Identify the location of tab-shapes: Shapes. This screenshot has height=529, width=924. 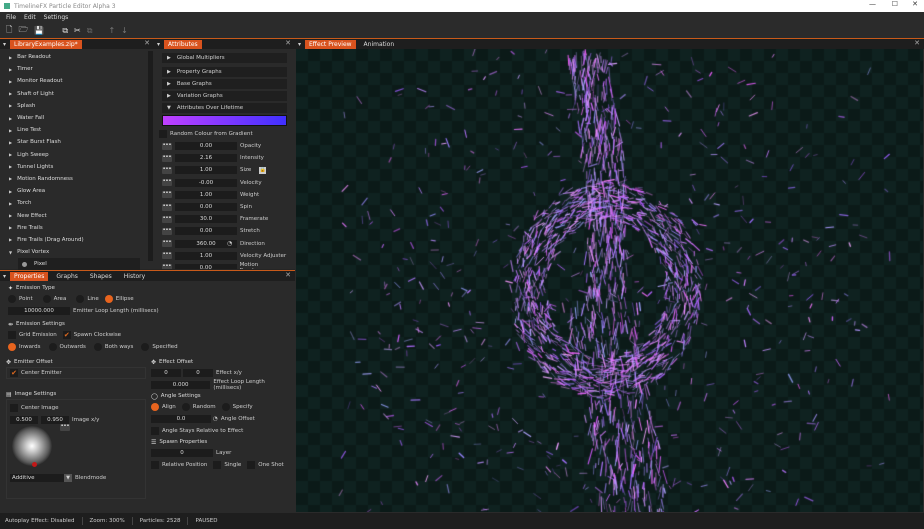
(101, 276).